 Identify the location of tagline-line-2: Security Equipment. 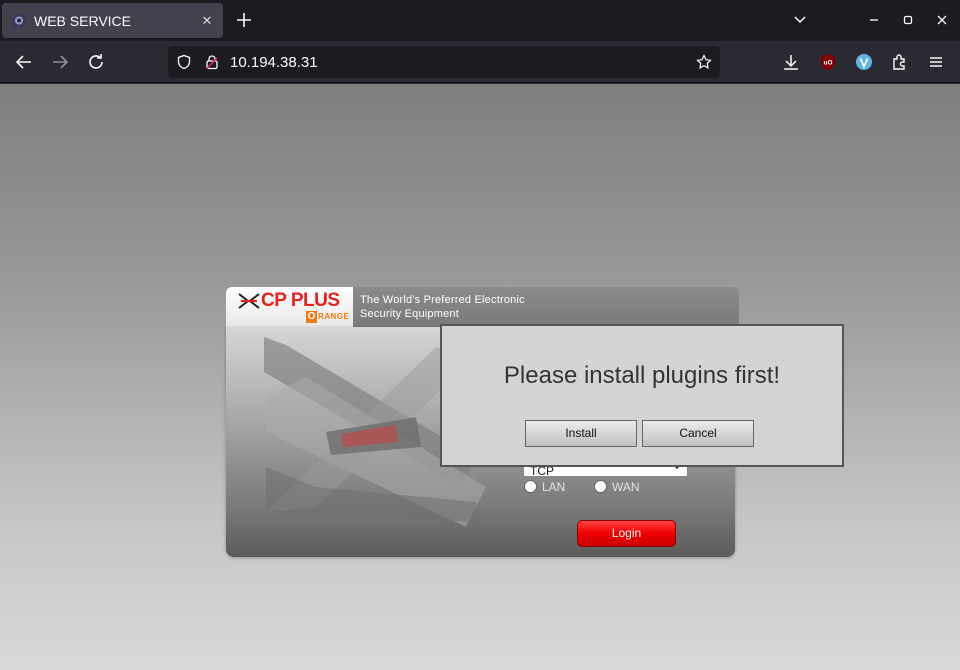
(409, 314).